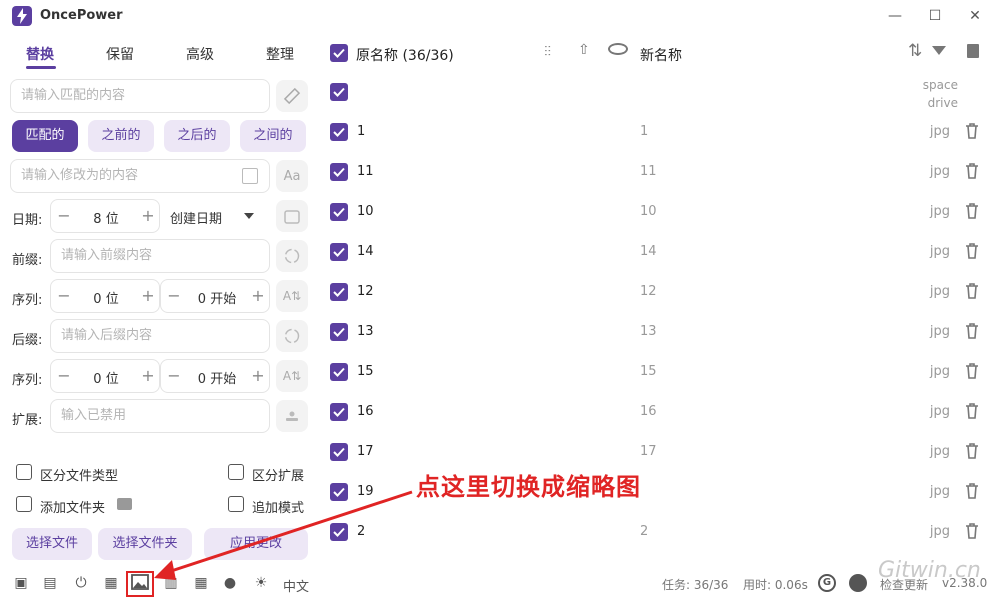 The width and height of the screenshot is (1000, 600). What do you see at coordinates (215, 376) in the screenshot?
I see `sequence2-start-stepper: − 0 开始 +` at bounding box center [215, 376].